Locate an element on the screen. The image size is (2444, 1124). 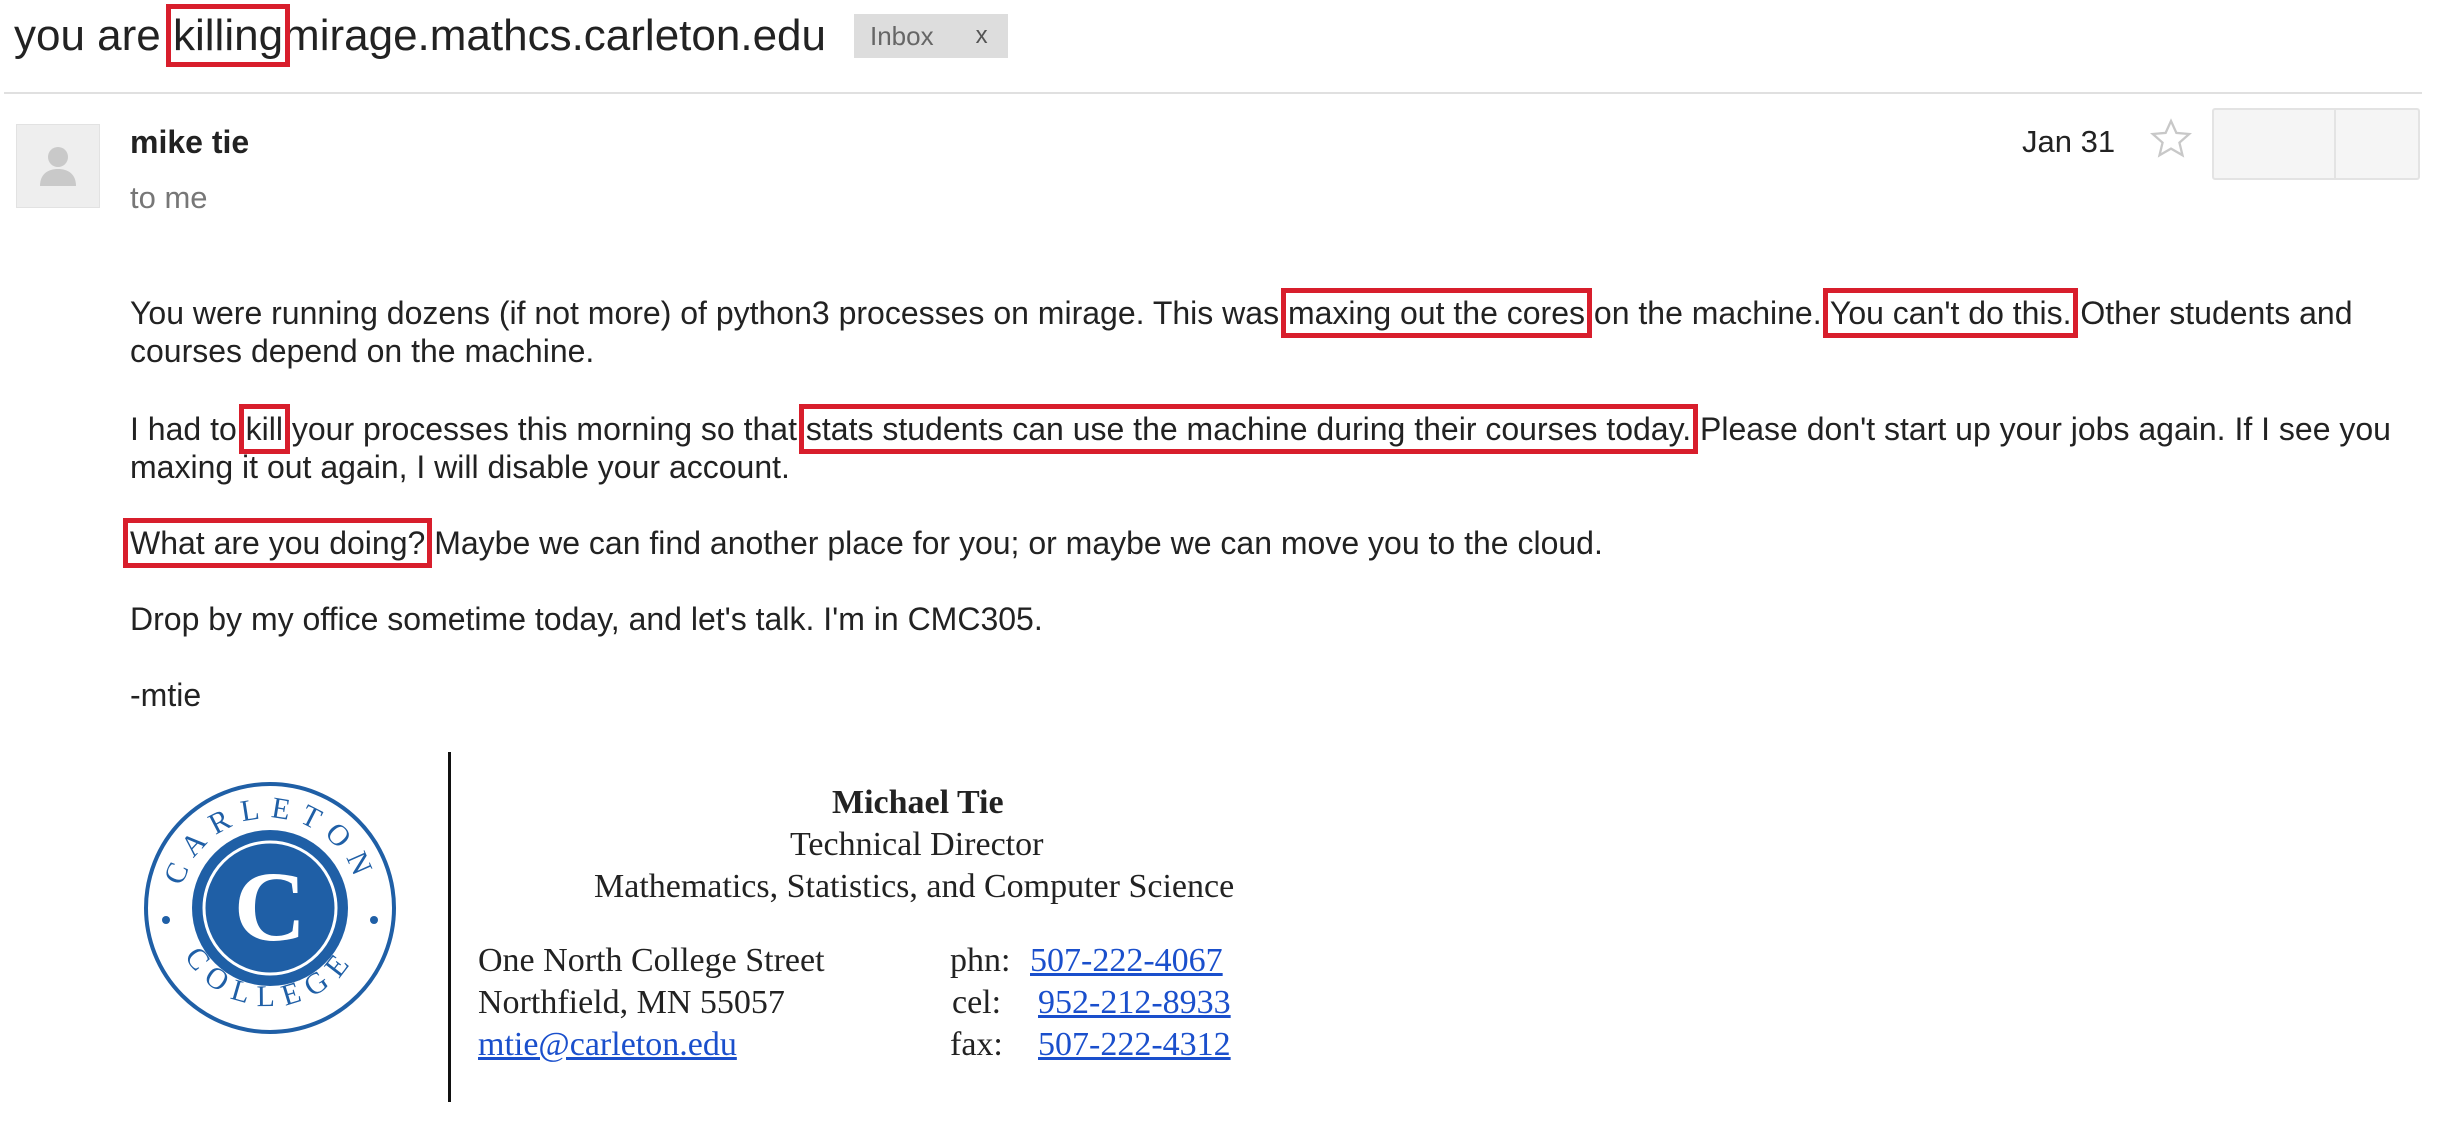
highlight-cant-do-this: You can't do this. is located at coordinates (1950, 313).